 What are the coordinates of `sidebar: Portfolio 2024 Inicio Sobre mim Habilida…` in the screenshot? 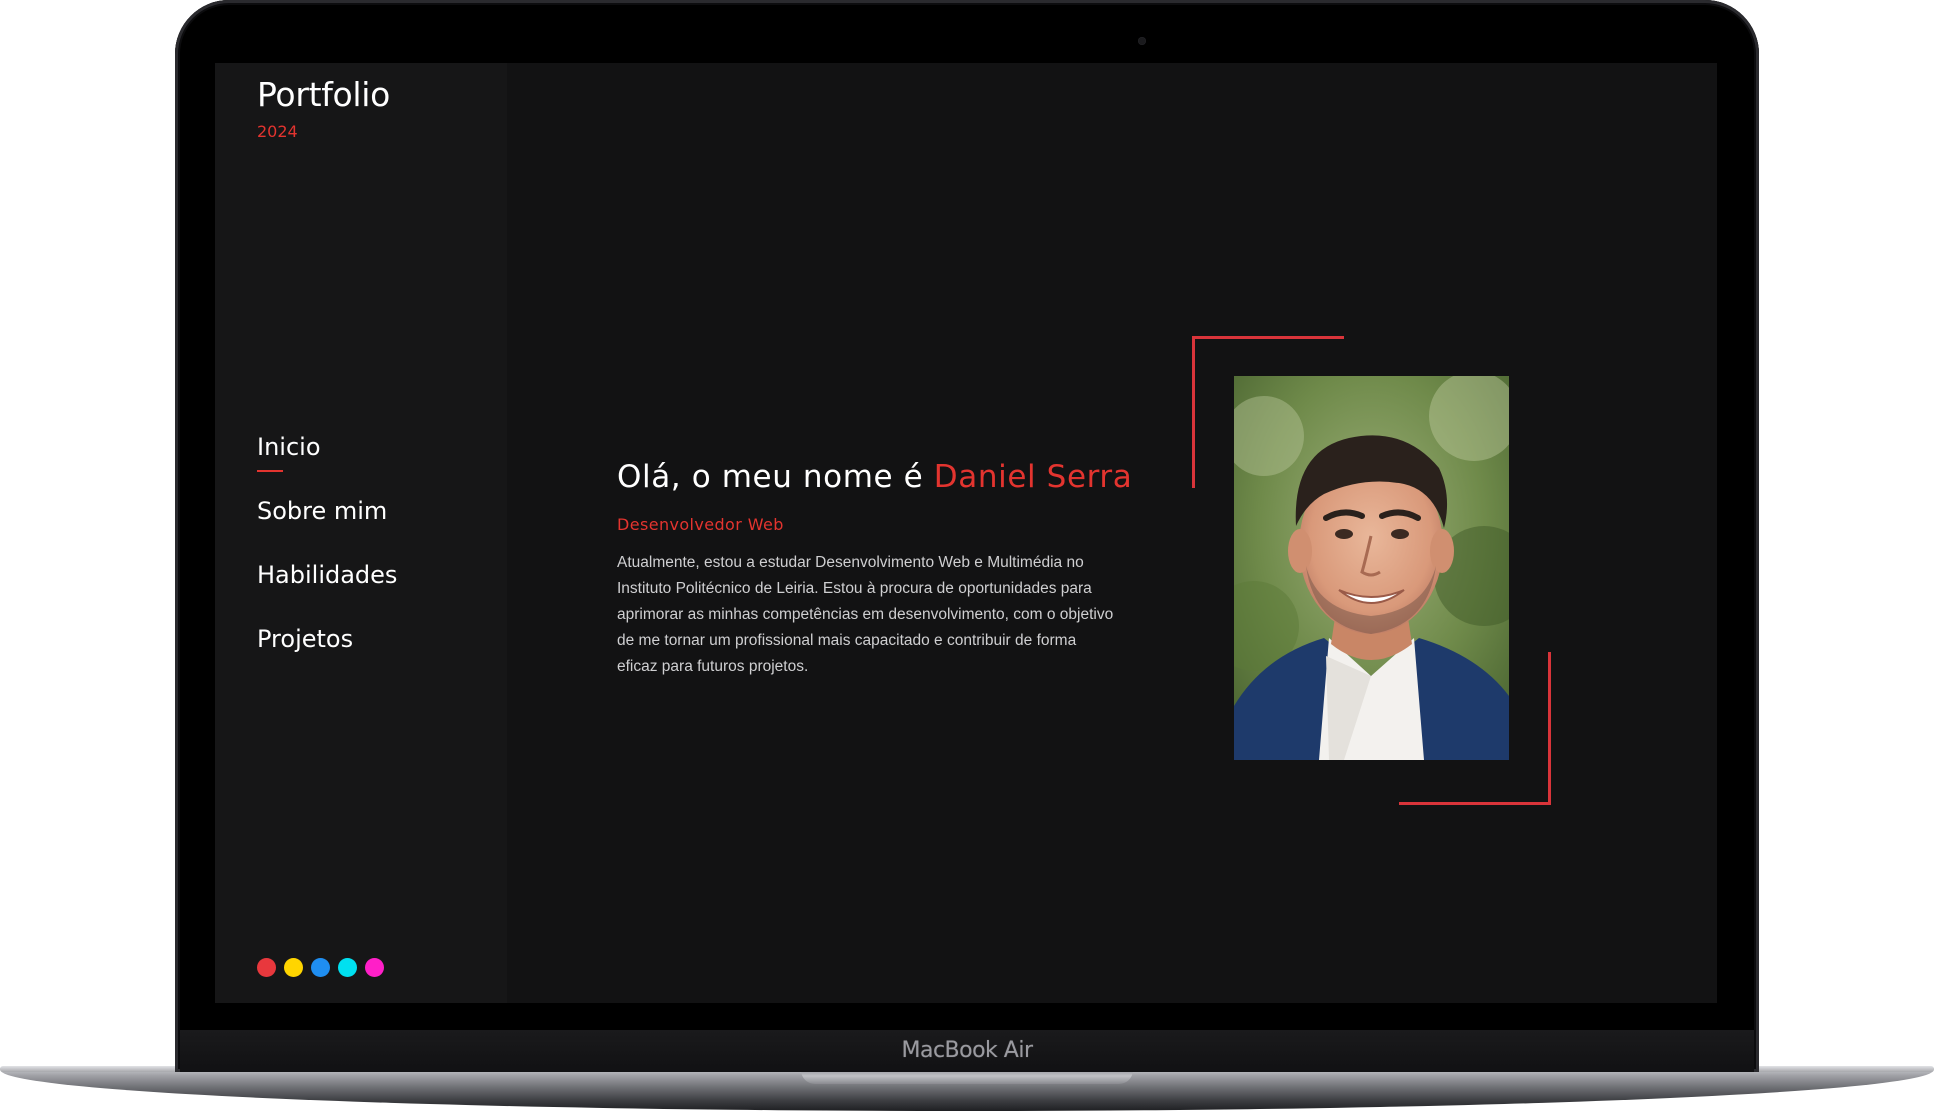 It's located at (361, 533).